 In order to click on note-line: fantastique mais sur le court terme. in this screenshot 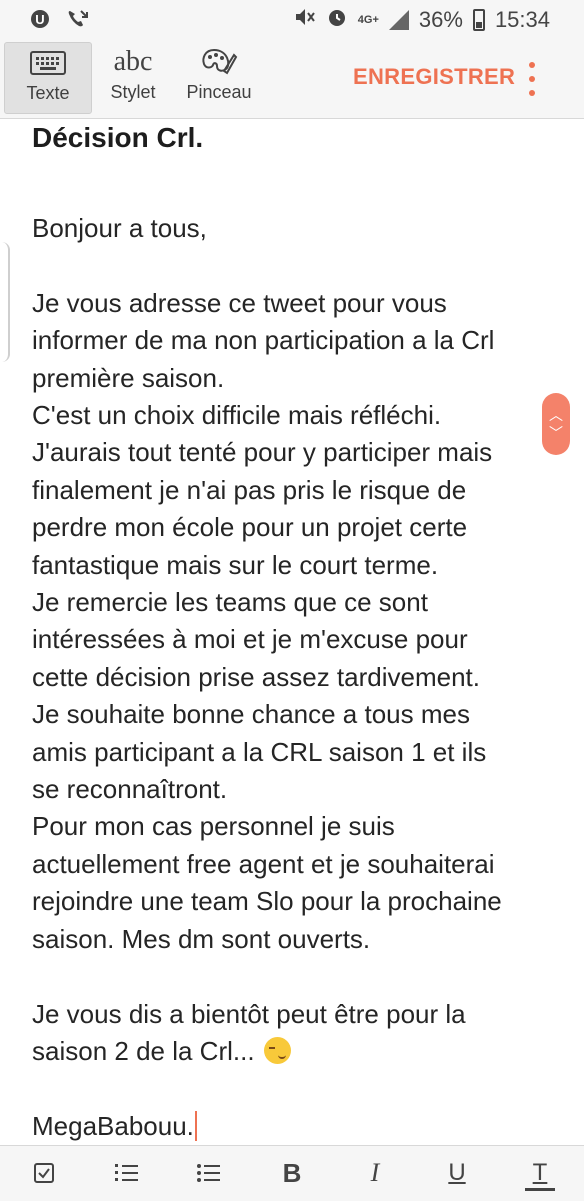, I will do `click(235, 564)`.